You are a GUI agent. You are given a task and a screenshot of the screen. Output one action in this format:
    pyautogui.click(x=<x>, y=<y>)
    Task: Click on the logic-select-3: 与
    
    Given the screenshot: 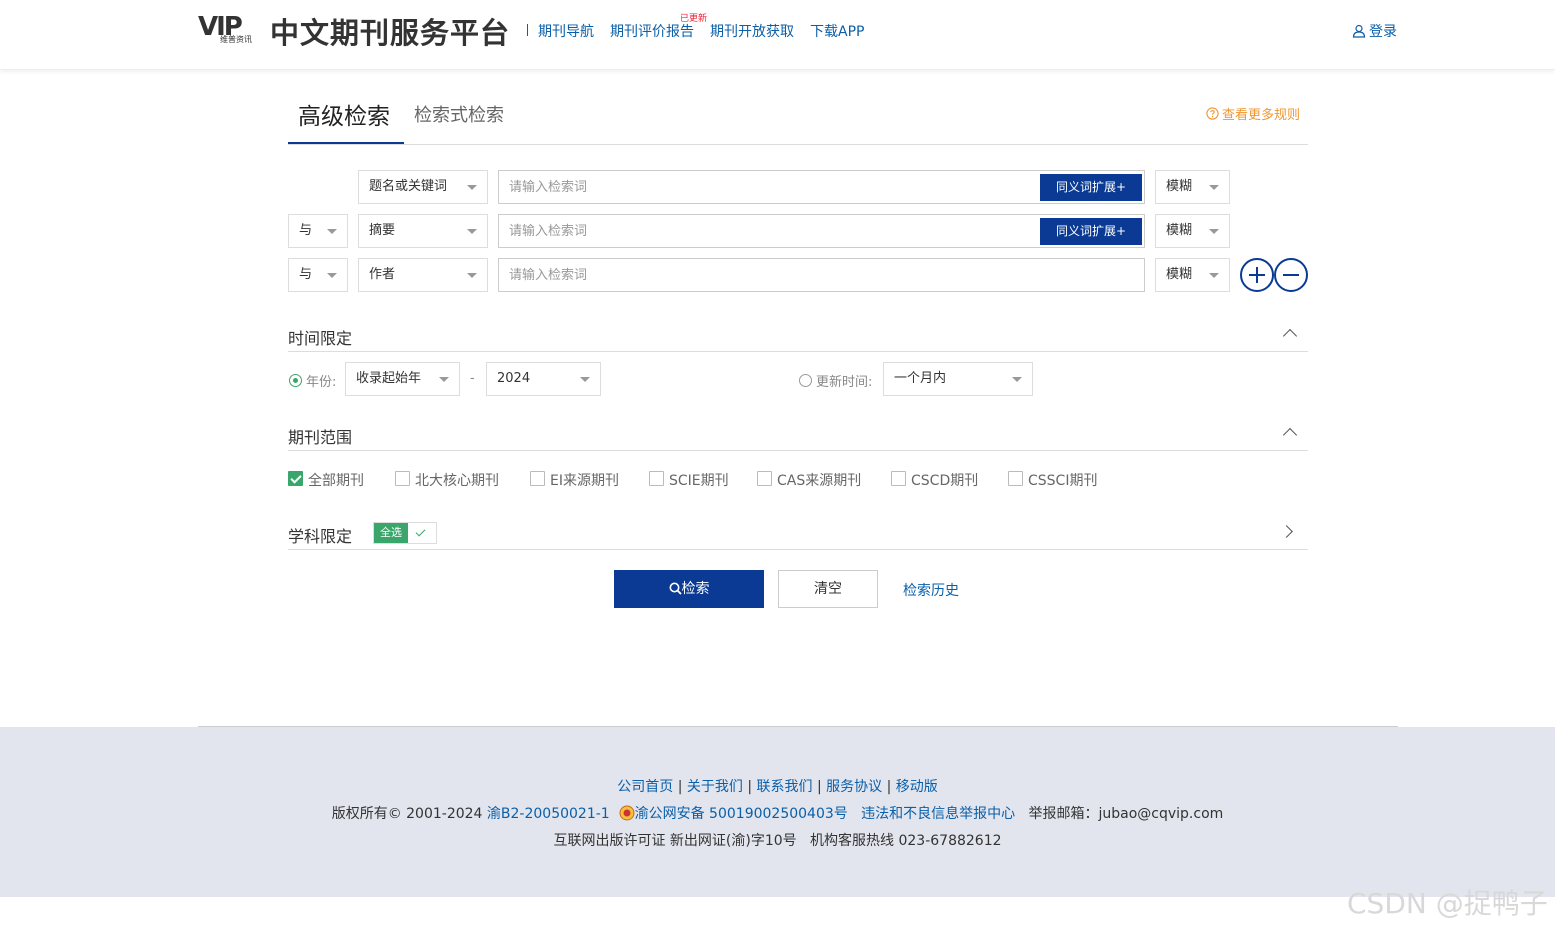 What is the action you would take?
    pyautogui.click(x=318, y=275)
    